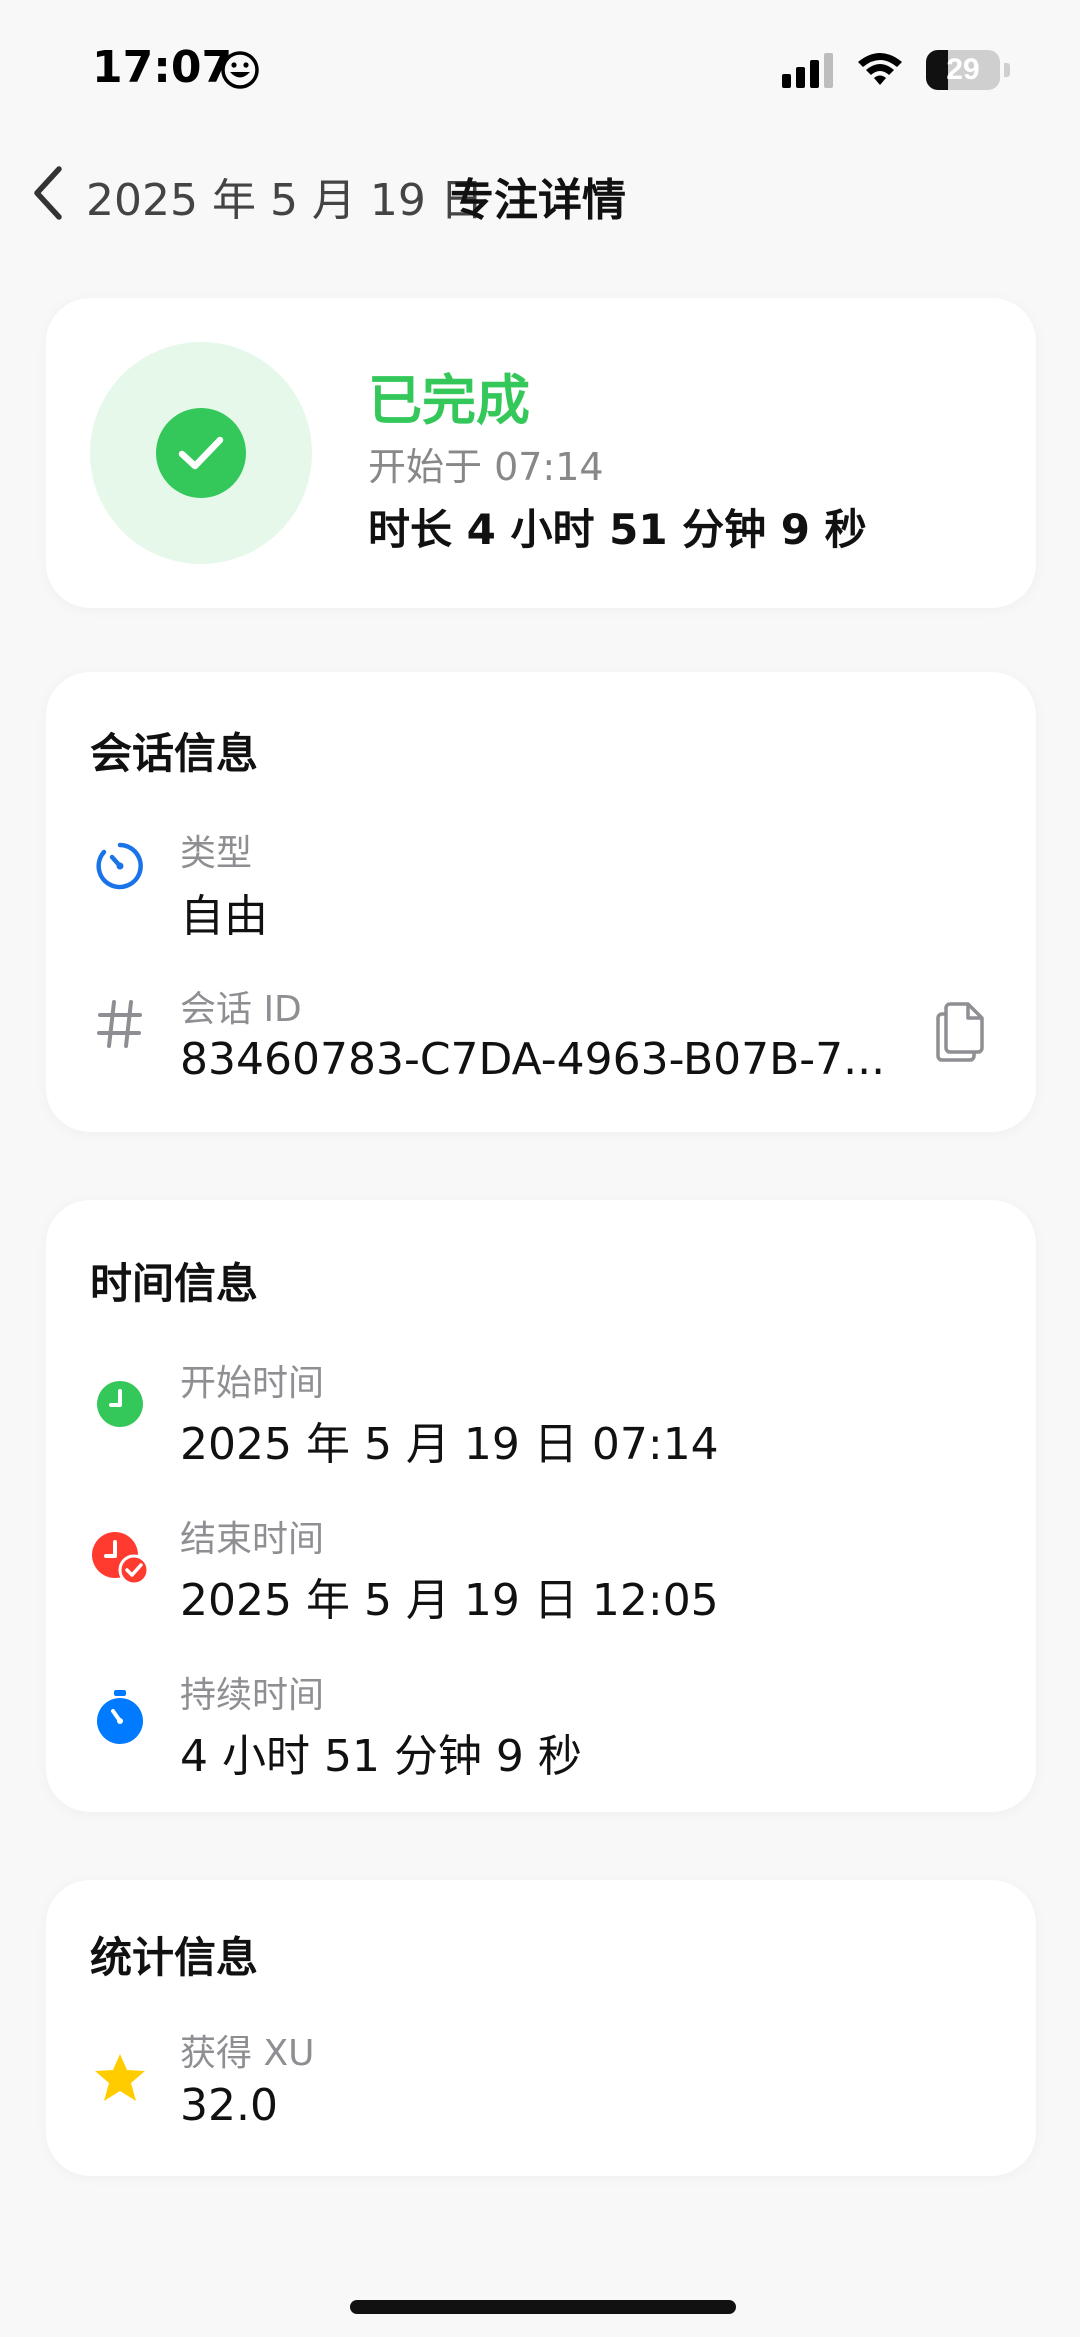 This screenshot has height=2337, width=1080. I want to click on copy-icon, so click(960, 1032).